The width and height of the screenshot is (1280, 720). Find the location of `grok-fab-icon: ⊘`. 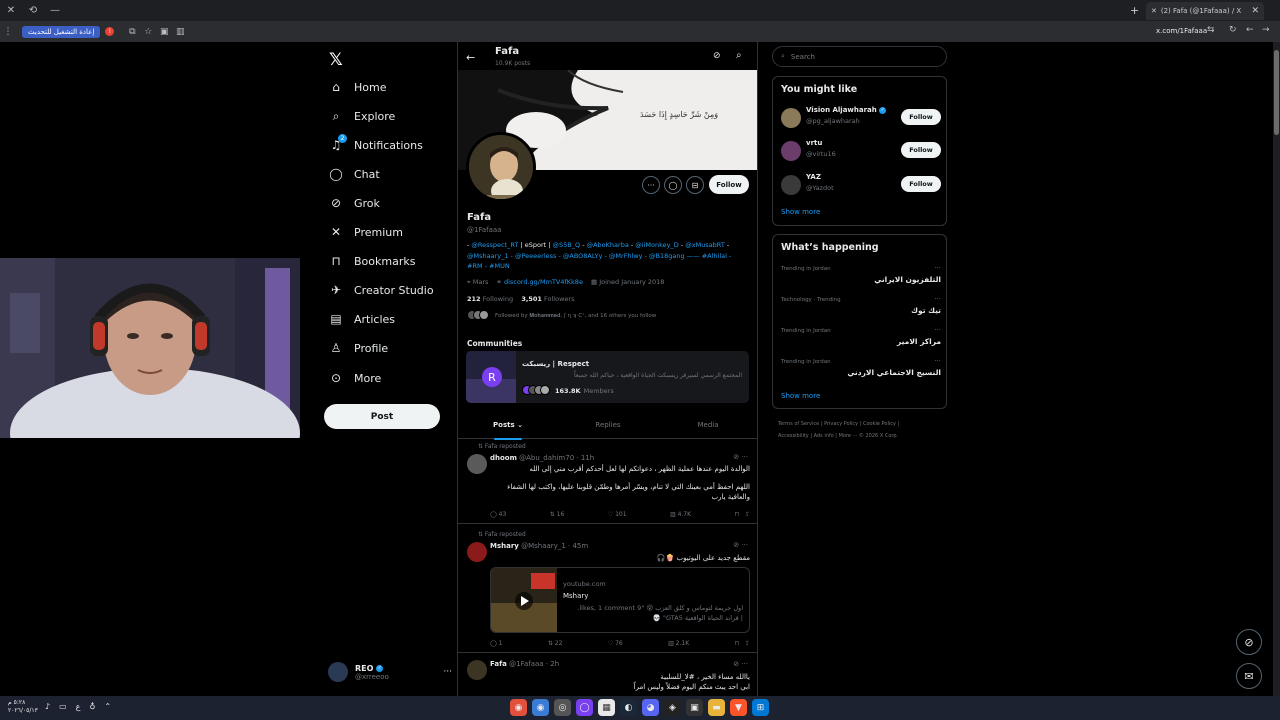

grok-fab-icon: ⊘ is located at coordinates (1249, 642).